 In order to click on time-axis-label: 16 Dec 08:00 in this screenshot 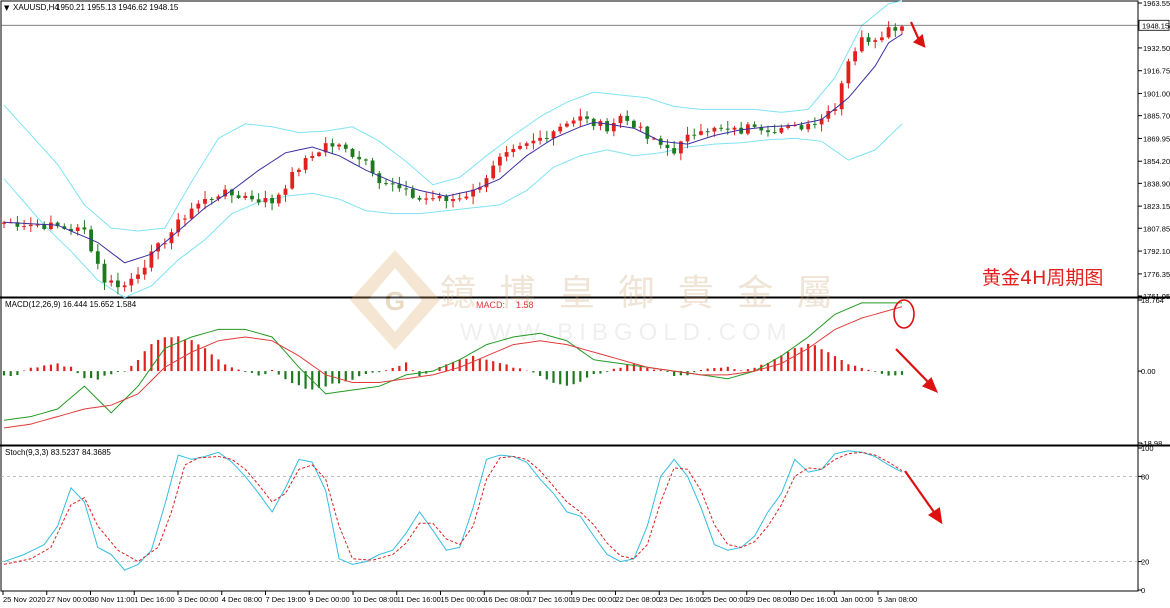, I will do `click(506, 599)`.